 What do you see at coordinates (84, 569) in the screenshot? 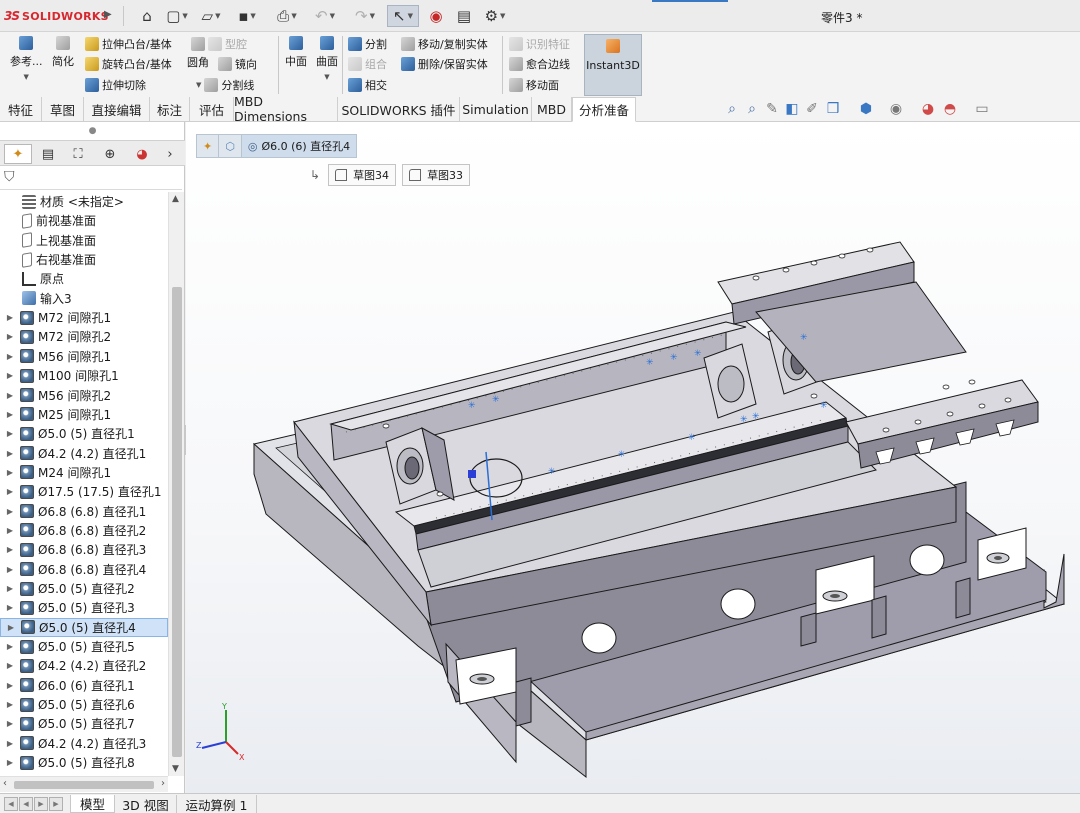
I see `tree-item: ▶ Ø6.8 (6.8) 直径孔4` at bounding box center [84, 569].